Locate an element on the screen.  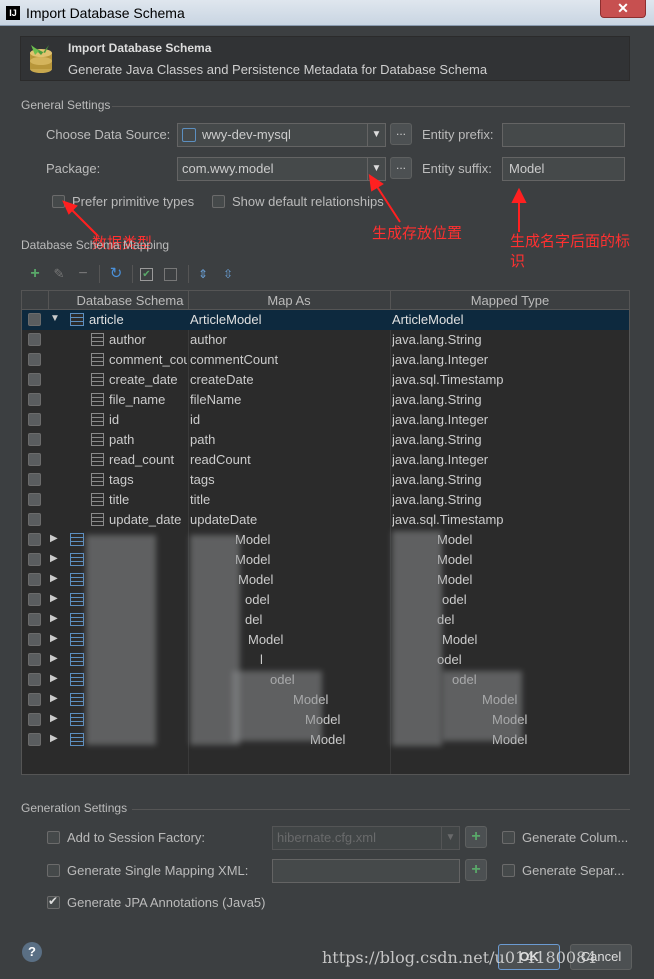
add-session-factory-button: + is located at coordinates (476, 837).